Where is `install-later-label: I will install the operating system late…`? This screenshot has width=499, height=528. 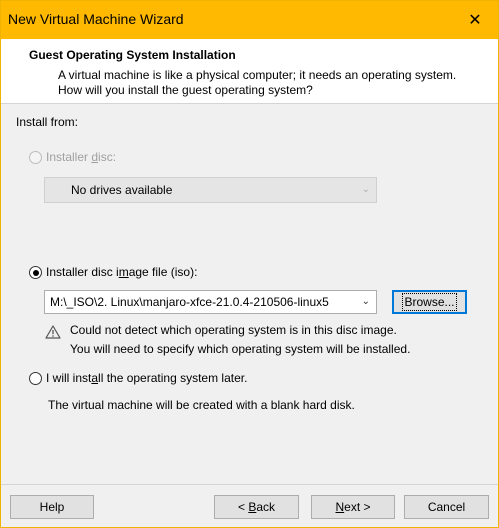 install-later-label: I will install the operating system late… is located at coordinates (147, 378).